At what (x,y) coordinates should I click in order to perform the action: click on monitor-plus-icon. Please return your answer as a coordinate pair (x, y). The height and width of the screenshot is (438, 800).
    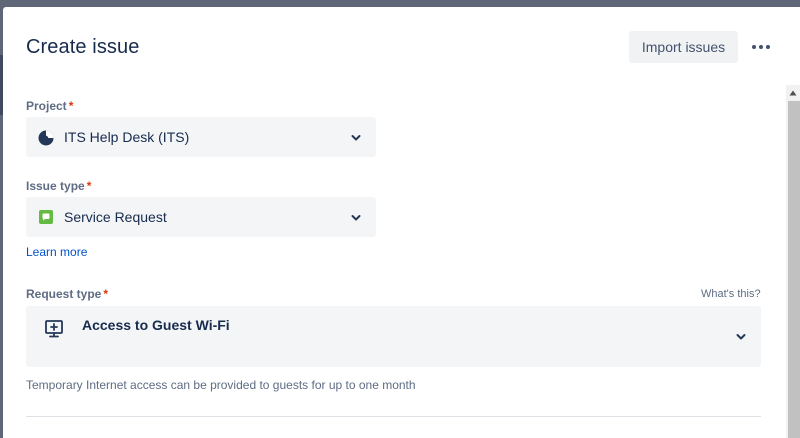
    Looking at the image, I should click on (54, 329).